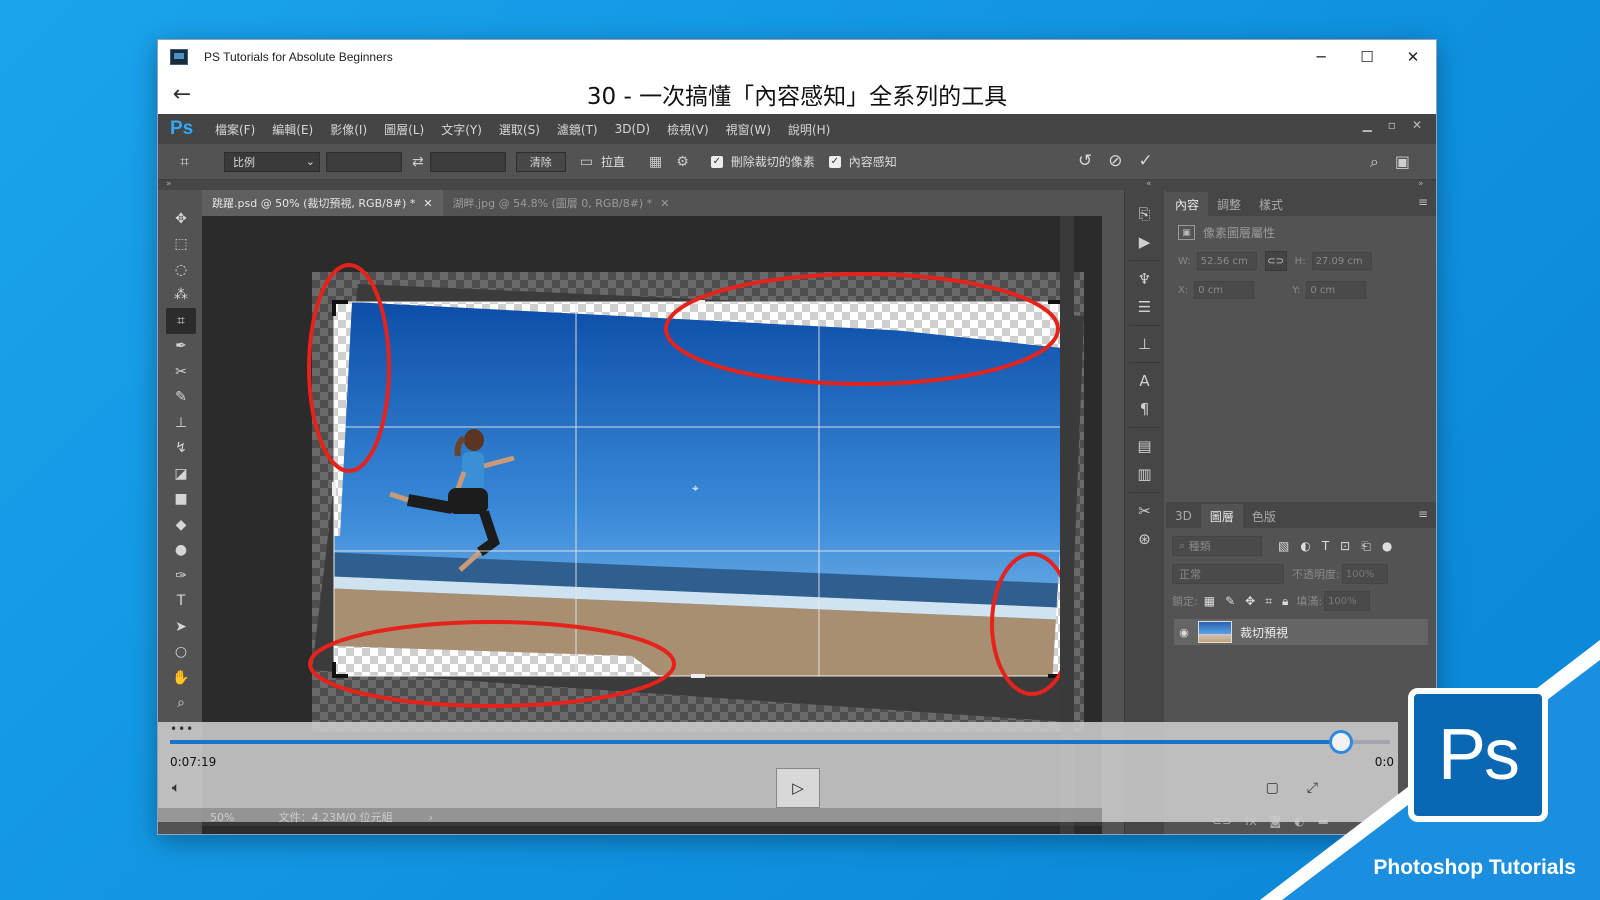 Image resolution: width=1600 pixels, height=900 pixels. I want to click on delete-cropped-checkbox: ✓, so click(716, 161).